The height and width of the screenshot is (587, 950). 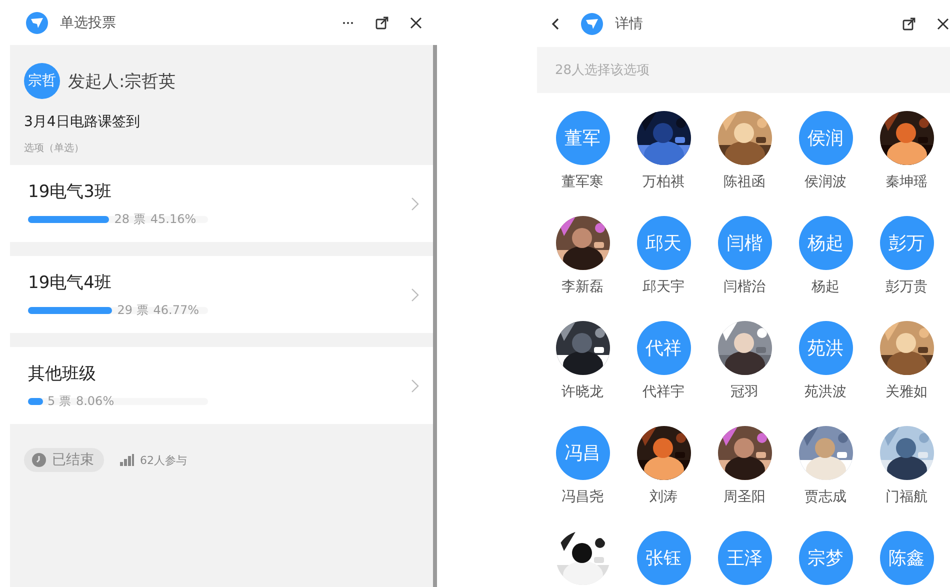 I want to click on voter-name: 贾志成, so click(x=825, y=497).